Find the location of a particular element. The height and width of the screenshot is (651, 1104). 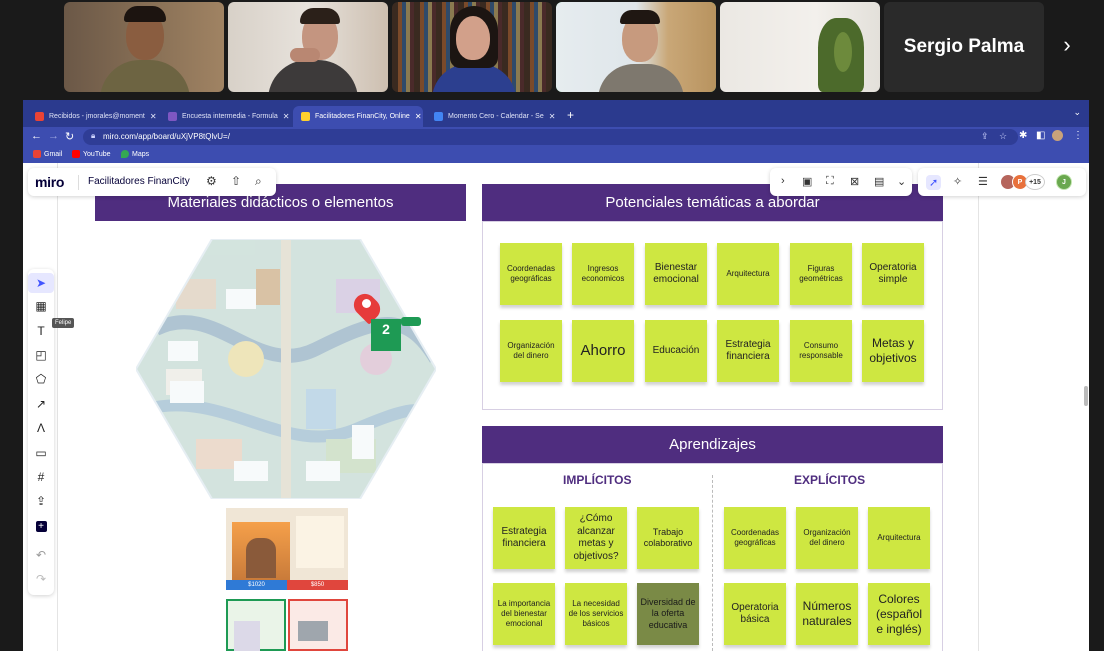

sticky-note: Figuras geométricas is located at coordinates (821, 274).